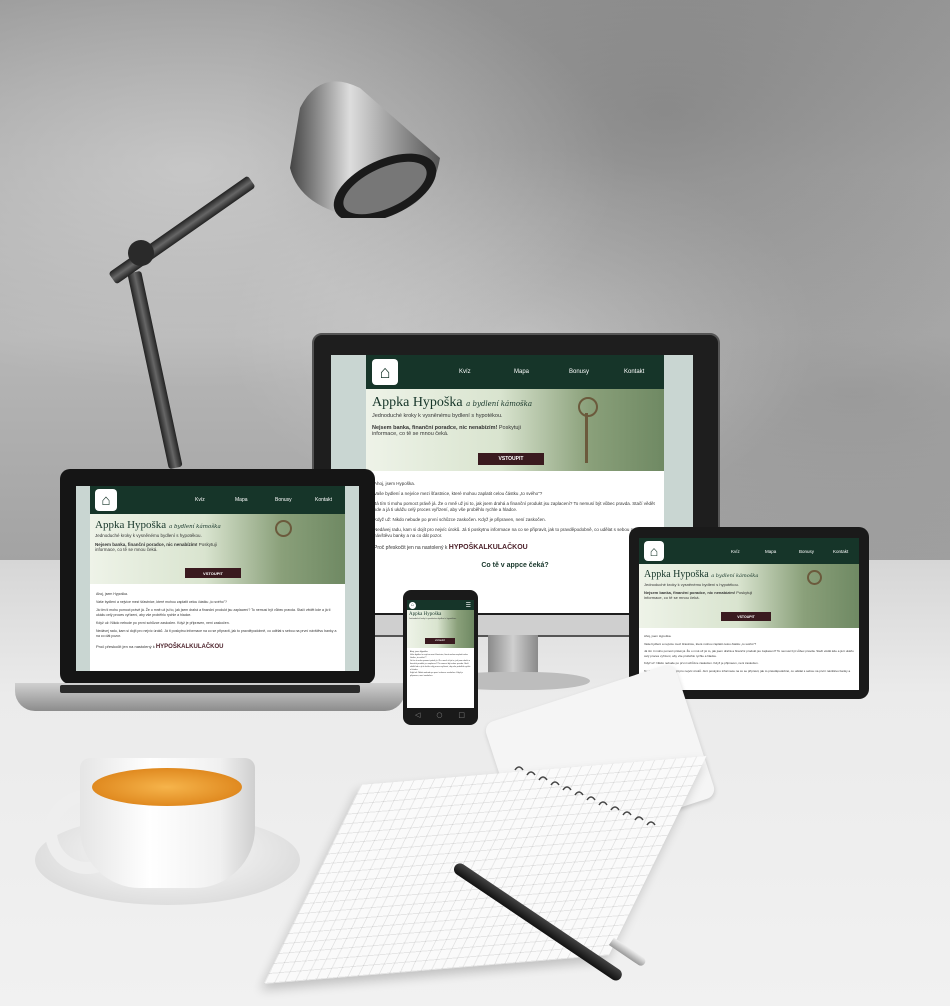 The height and width of the screenshot is (1006, 950). What do you see at coordinates (365, 149) in the screenshot?
I see `lamp-head` at bounding box center [365, 149].